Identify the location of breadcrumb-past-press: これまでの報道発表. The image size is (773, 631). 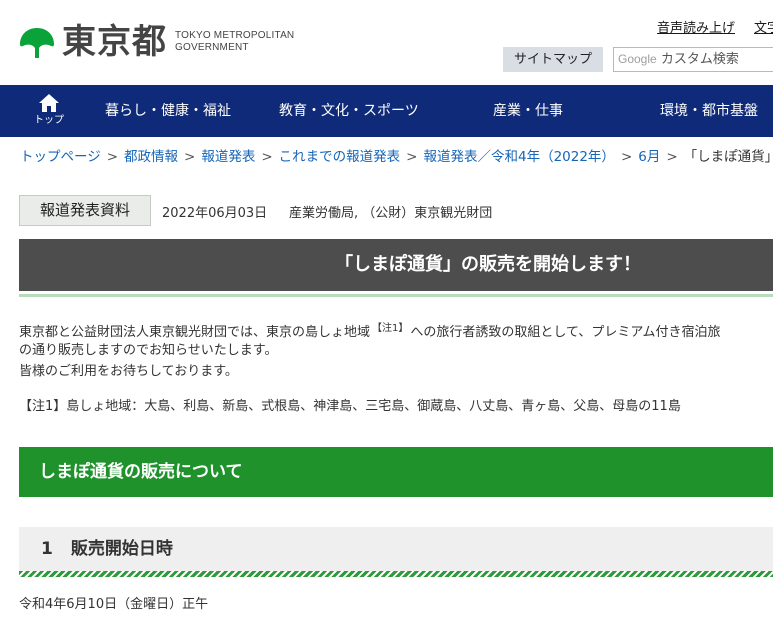
(340, 157).